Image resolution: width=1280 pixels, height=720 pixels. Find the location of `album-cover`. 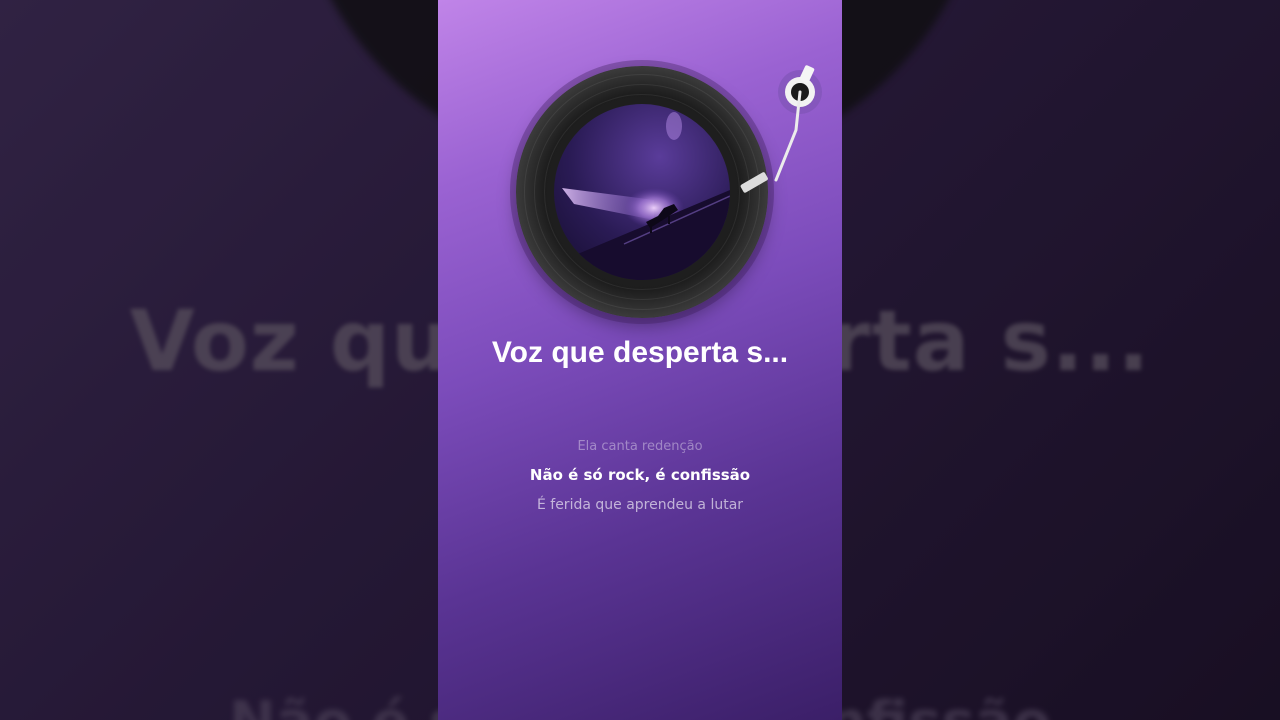

album-cover is located at coordinates (642, 192).